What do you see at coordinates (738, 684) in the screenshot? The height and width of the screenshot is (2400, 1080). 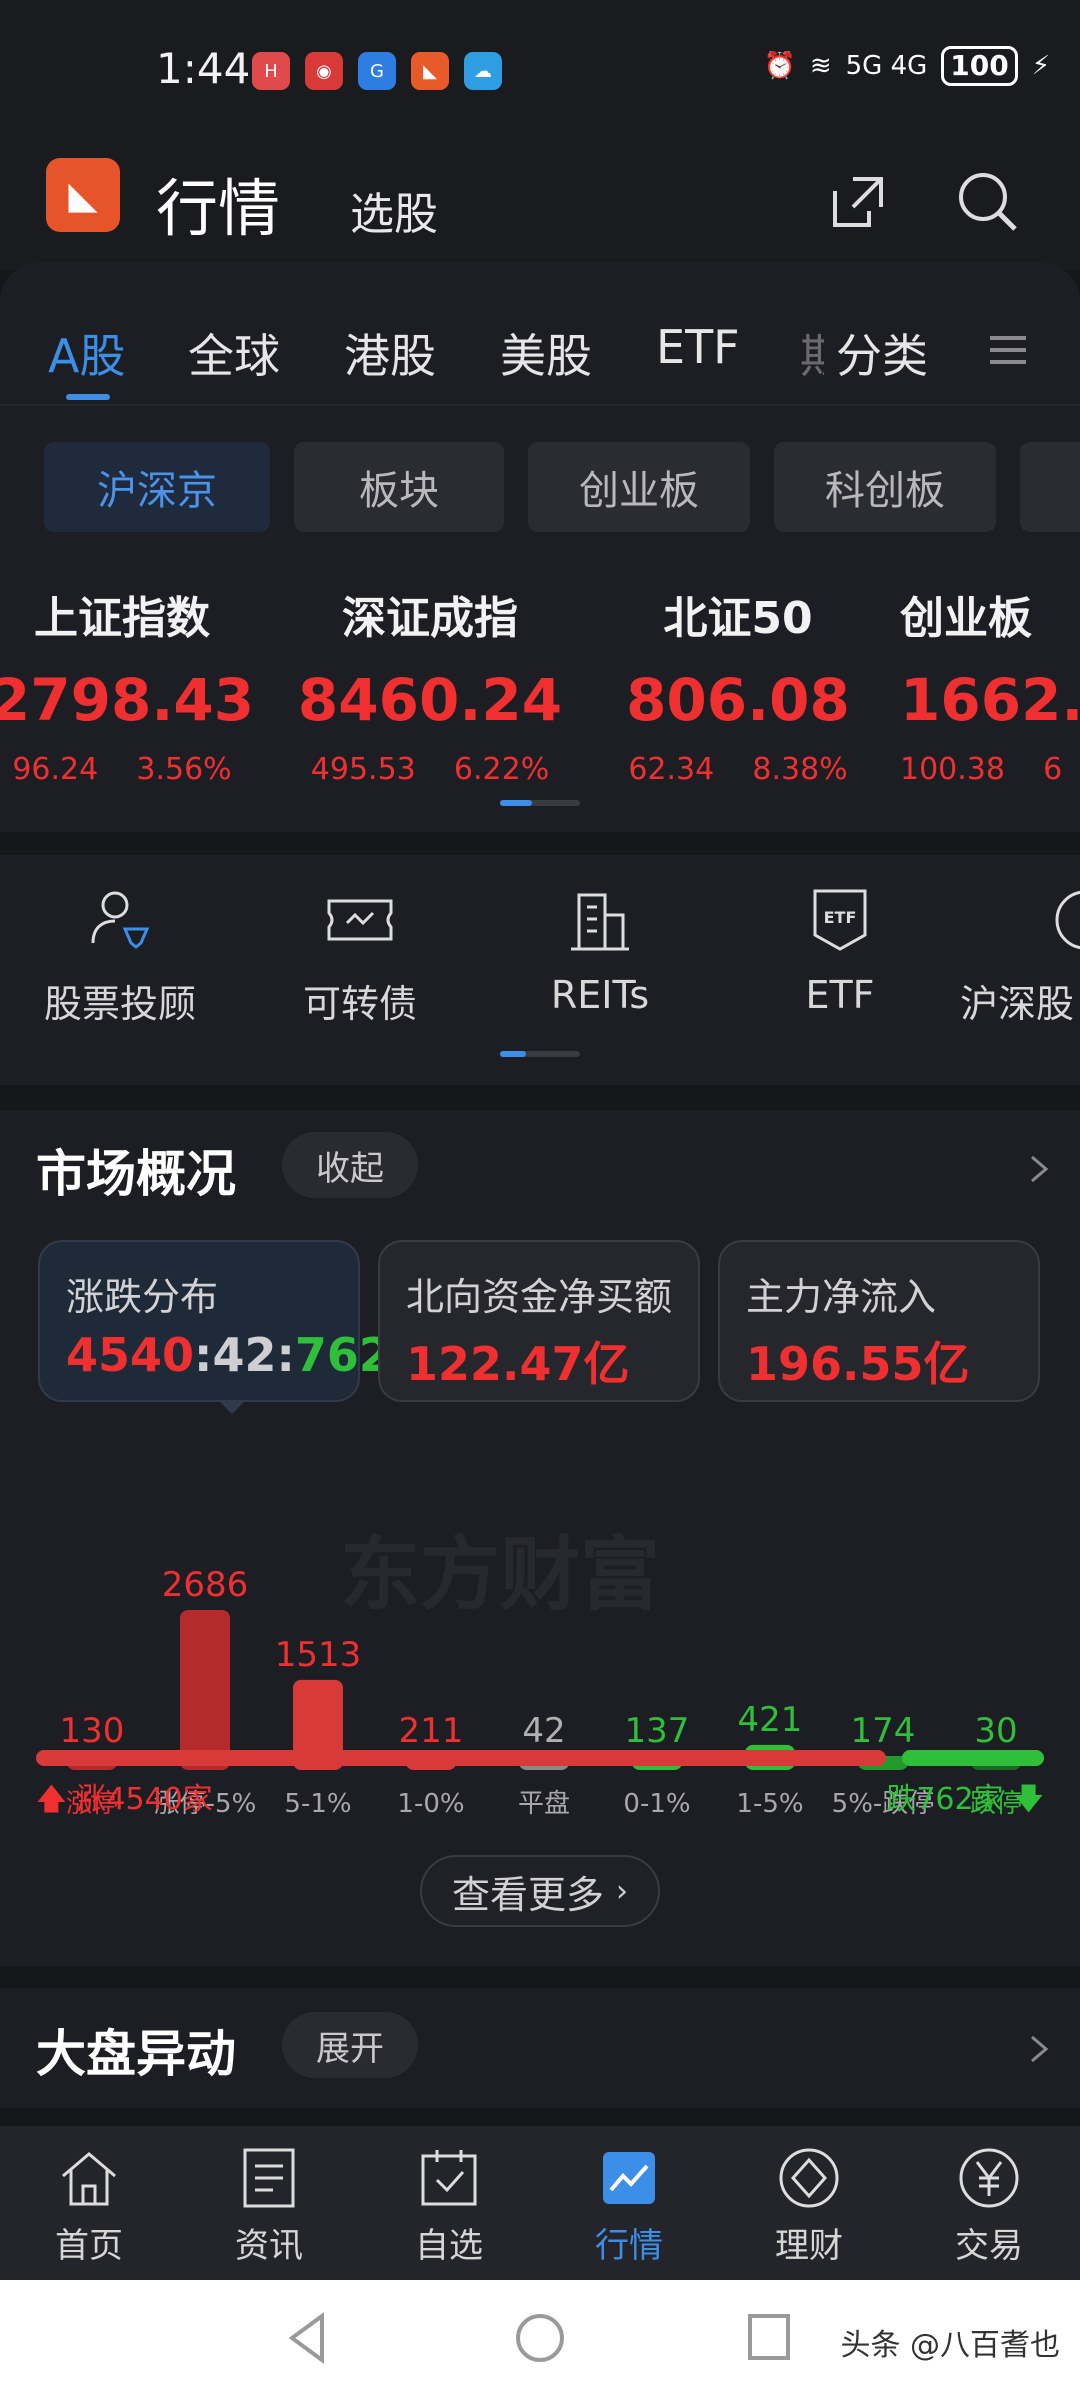 I see `index-beijing50: 北证50 806.08 62.34 8.38%` at bounding box center [738, 684].